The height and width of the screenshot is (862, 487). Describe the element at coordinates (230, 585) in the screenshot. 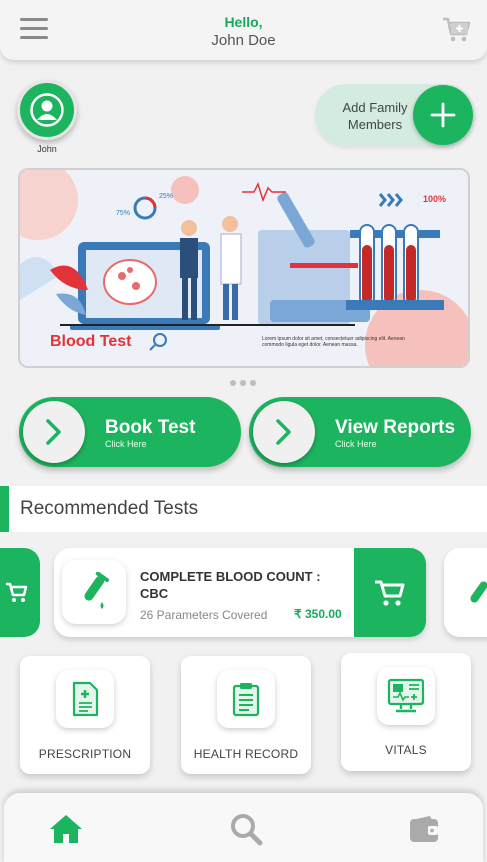

I see `test-name: COMPLETE BLOOD COUNT : CBC` at that location.